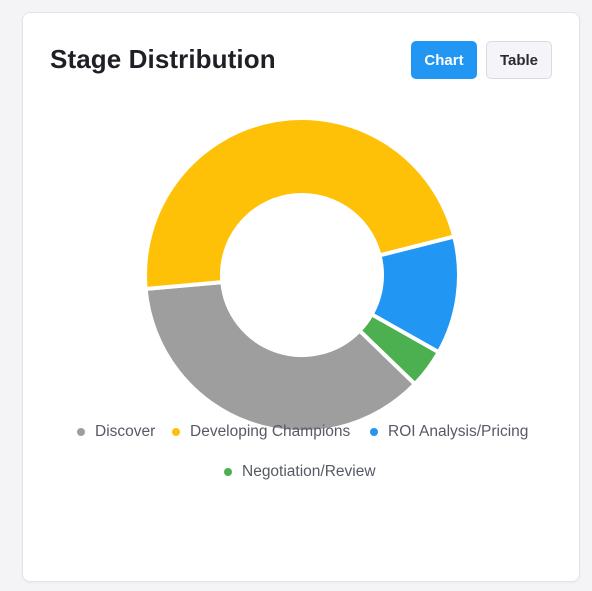  Describe the element at coordinates (458, 431) in the screenshot. I see `legend-label-roi-analysis: ROI Analysis/Pricing` at that location.